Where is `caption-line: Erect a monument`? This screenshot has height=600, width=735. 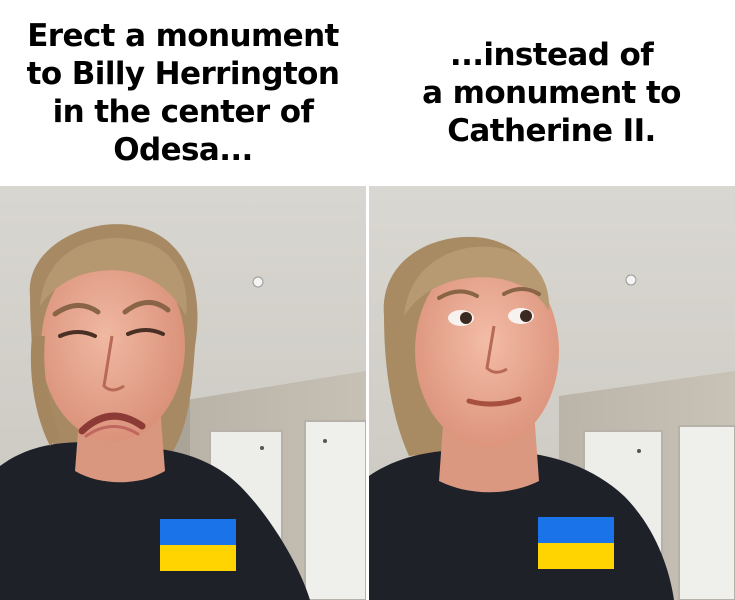
caption-line: Erect a monument is located at coordinates (183, 36).